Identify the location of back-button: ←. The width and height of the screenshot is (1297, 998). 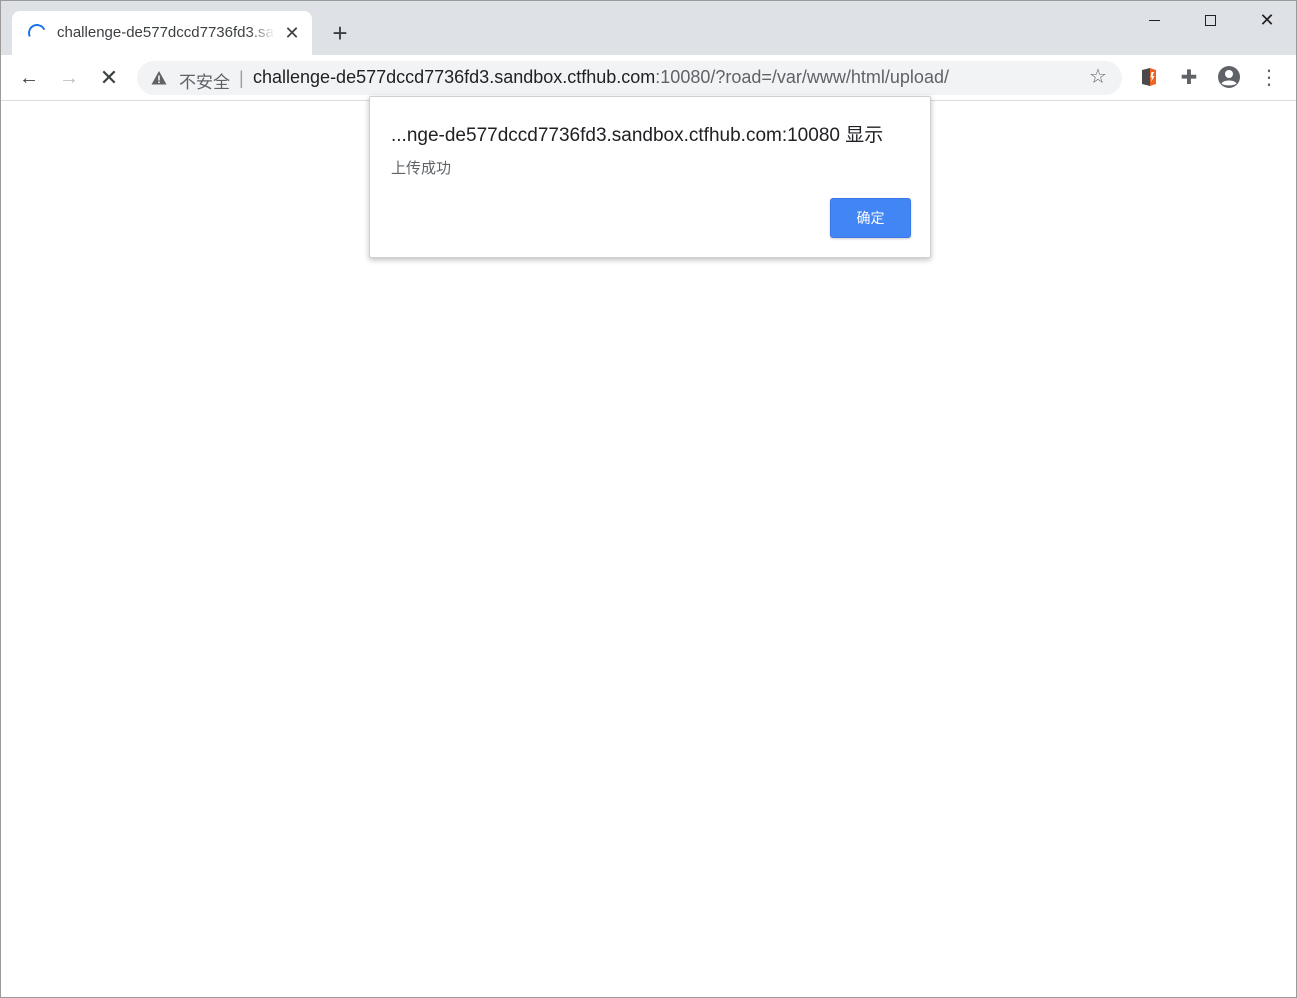
(29, 78).